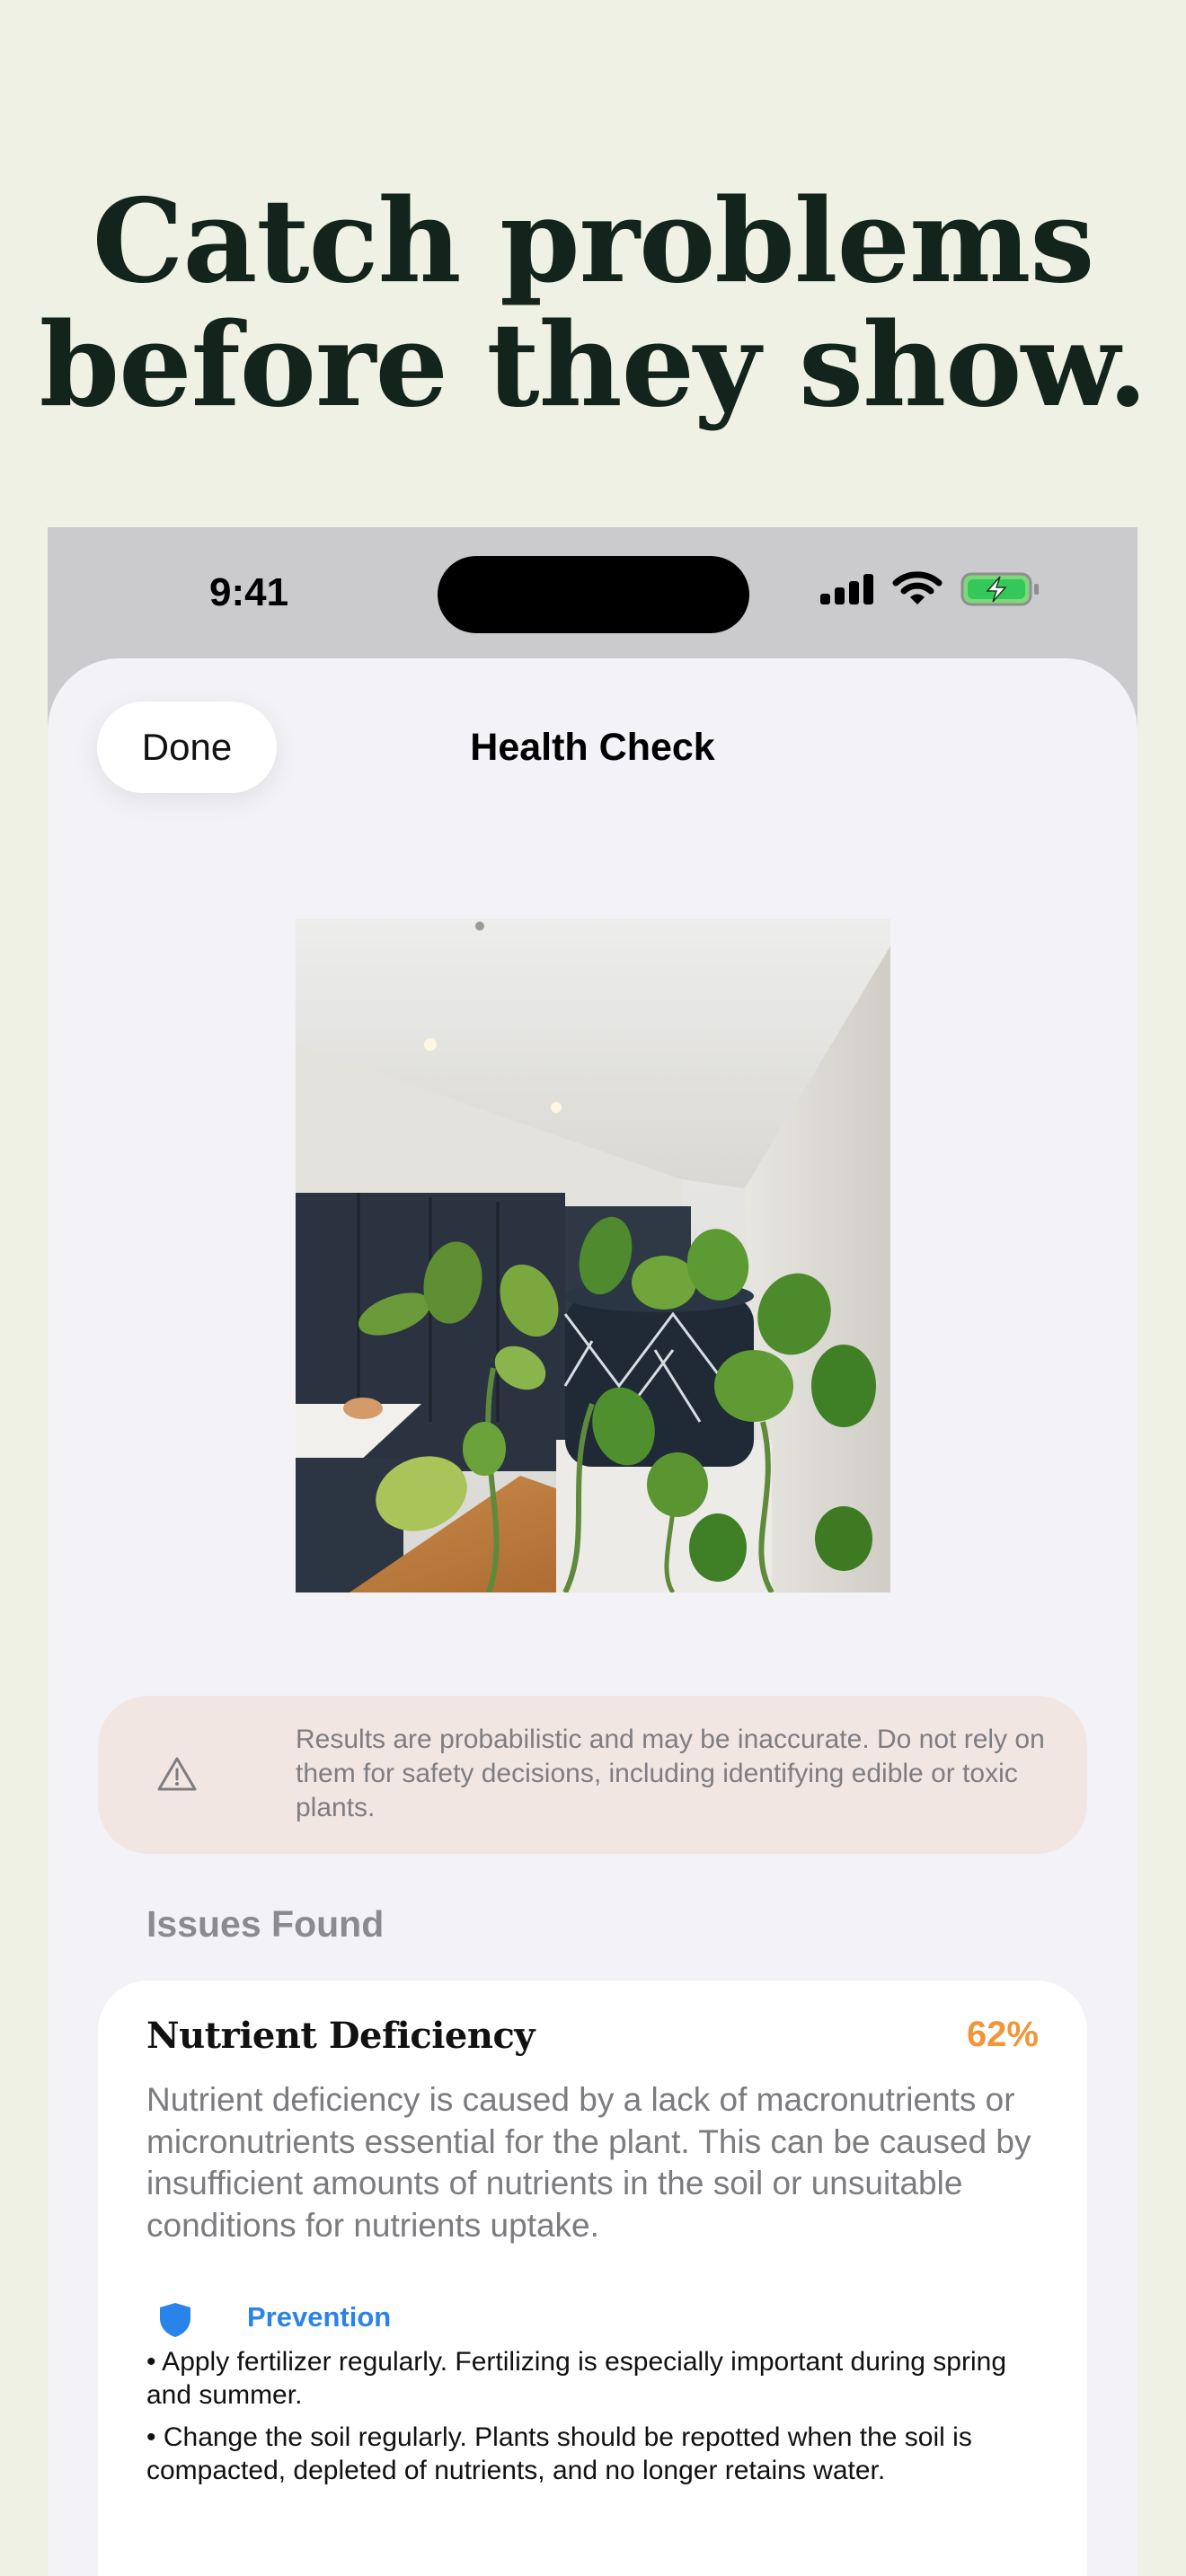  I want to click on cellular-signal-icon, so click(846, 589).